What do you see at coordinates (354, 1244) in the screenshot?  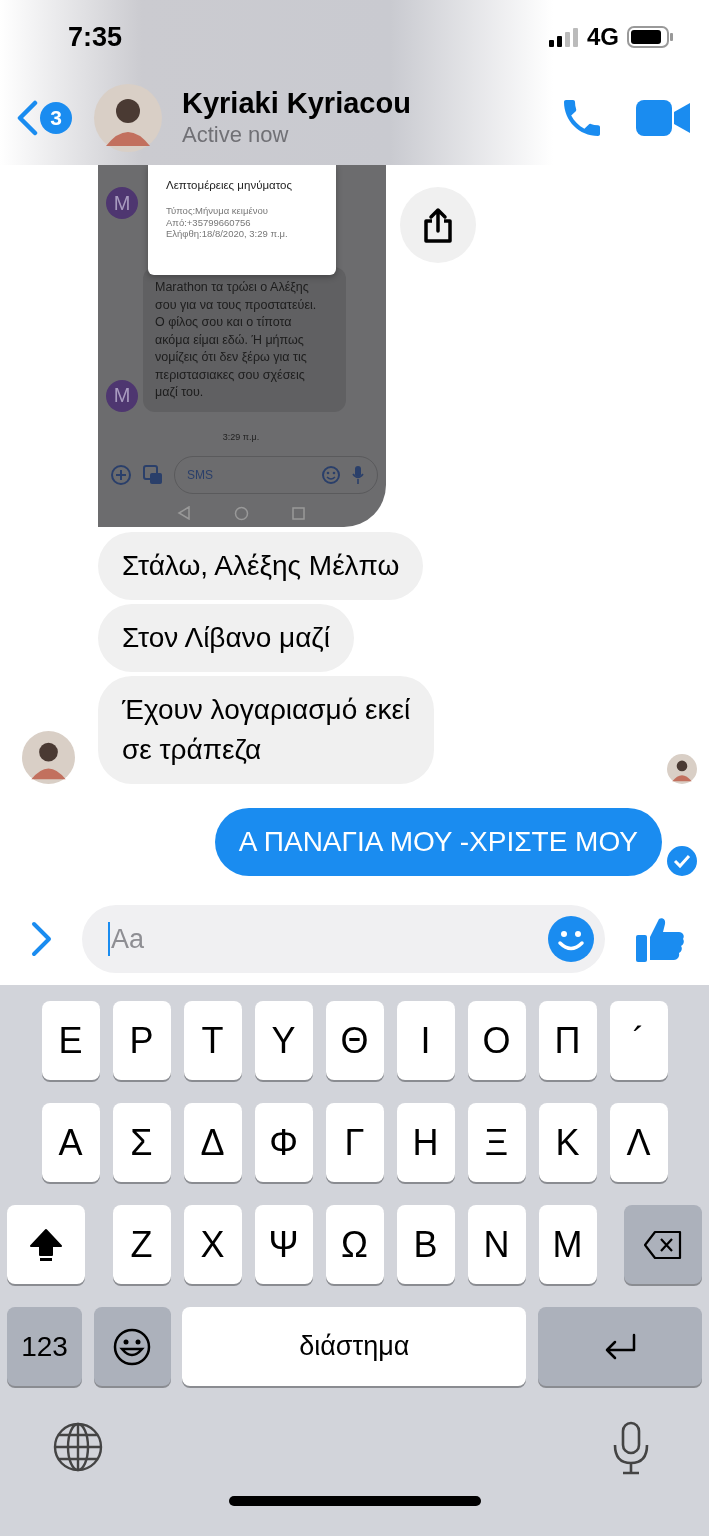 I see `keyboard-key: Ω` at bounding box center [354, 1244].